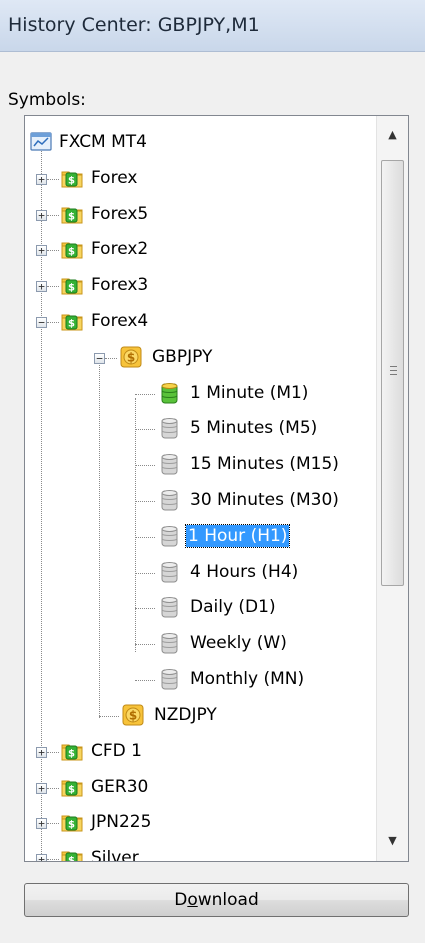 The width and height of the screenshot is (425, 943). I want to click on download-button: Download, so click(216, 900).